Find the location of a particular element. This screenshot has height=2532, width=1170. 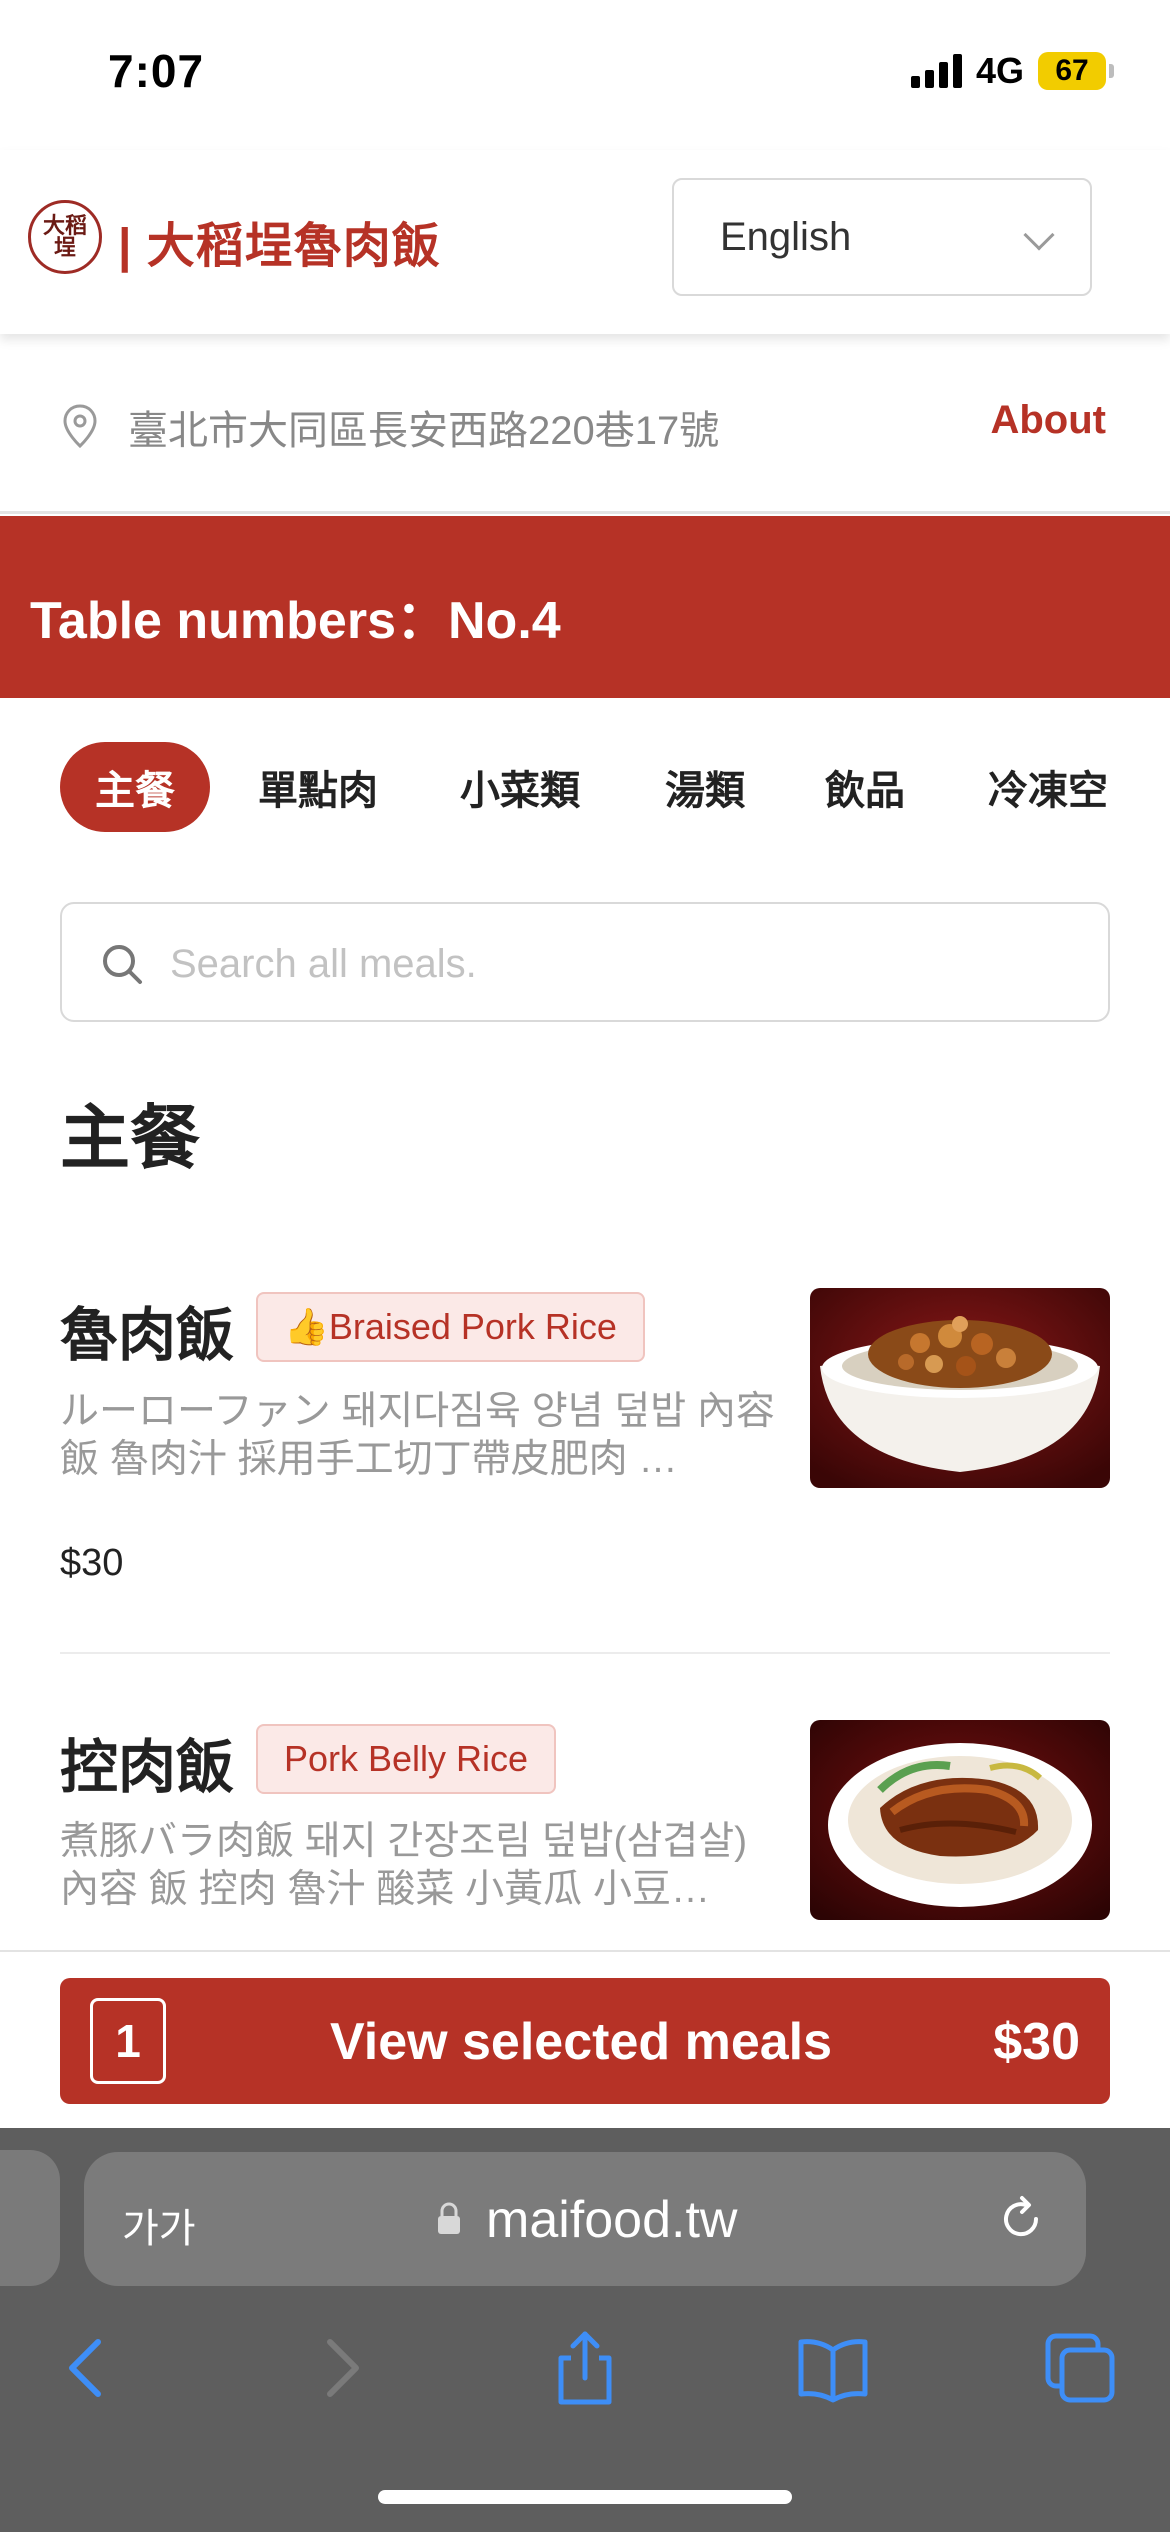

chevron-down-icon is located at coordinates (1039, 235).